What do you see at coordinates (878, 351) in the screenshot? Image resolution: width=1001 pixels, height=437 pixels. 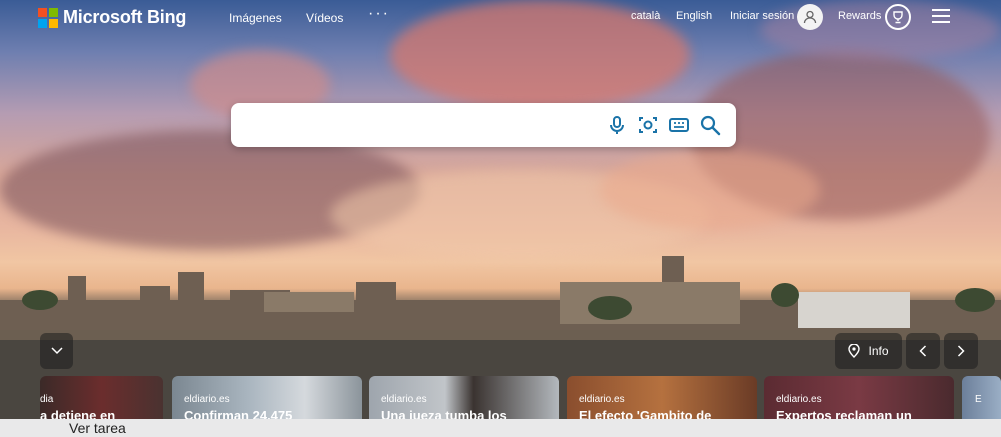 I see `info-label: Info` at bounding box center [878, 351].